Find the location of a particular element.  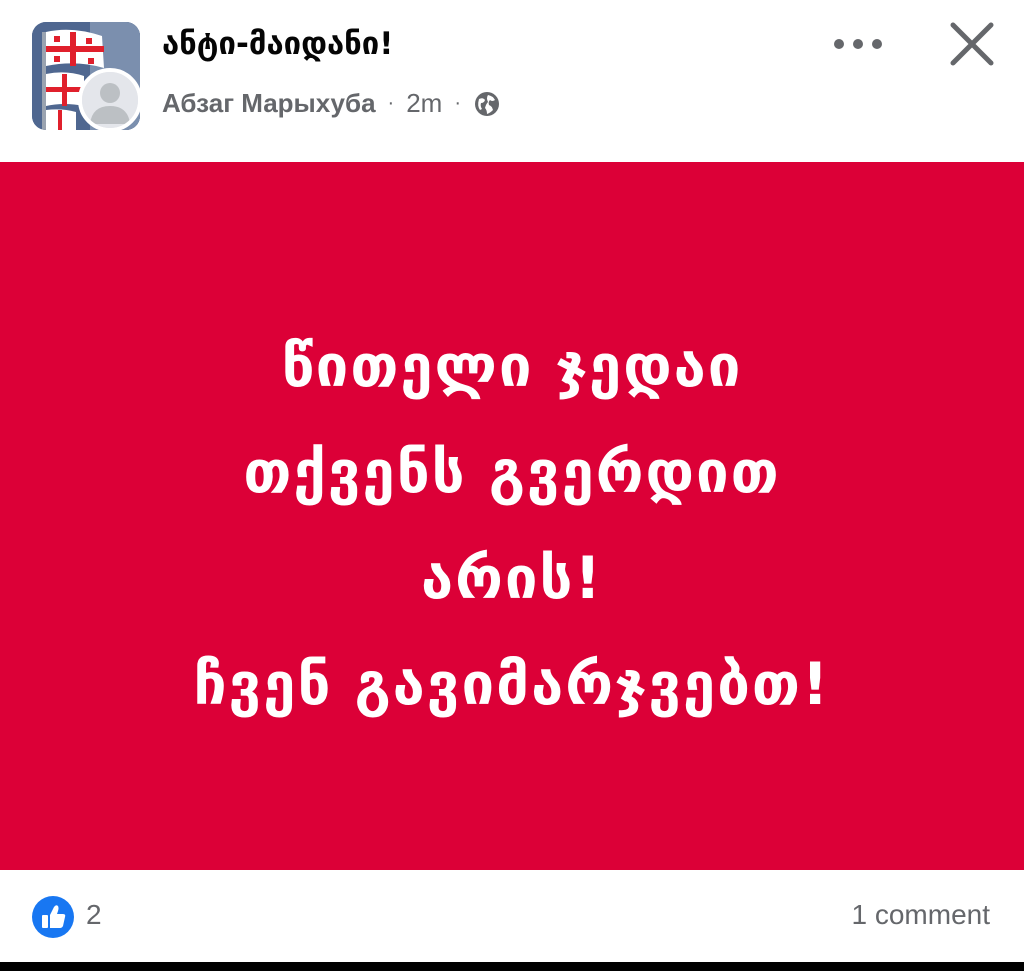

close-button is located at coordinates (972, 44).